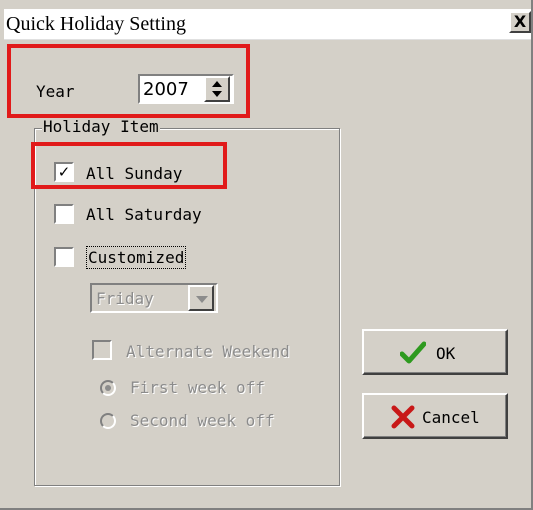 Image resolution: width=533 pixels, height=510 pixels. What do you see at coordinates (136, 257) in the screenshot?
I see `customized-label: Customized` at bounding box center [136, 257].